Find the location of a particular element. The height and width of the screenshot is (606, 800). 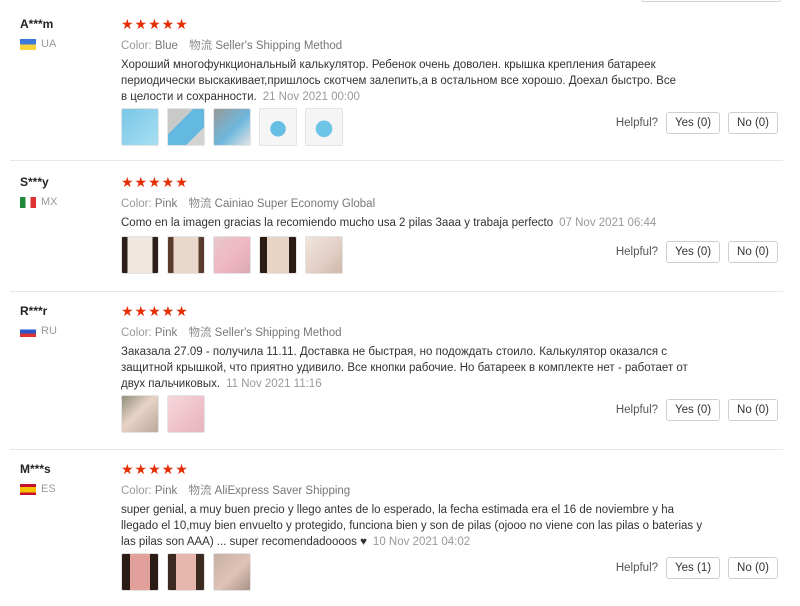

country-code: RU is located at coordinates (49, 331).